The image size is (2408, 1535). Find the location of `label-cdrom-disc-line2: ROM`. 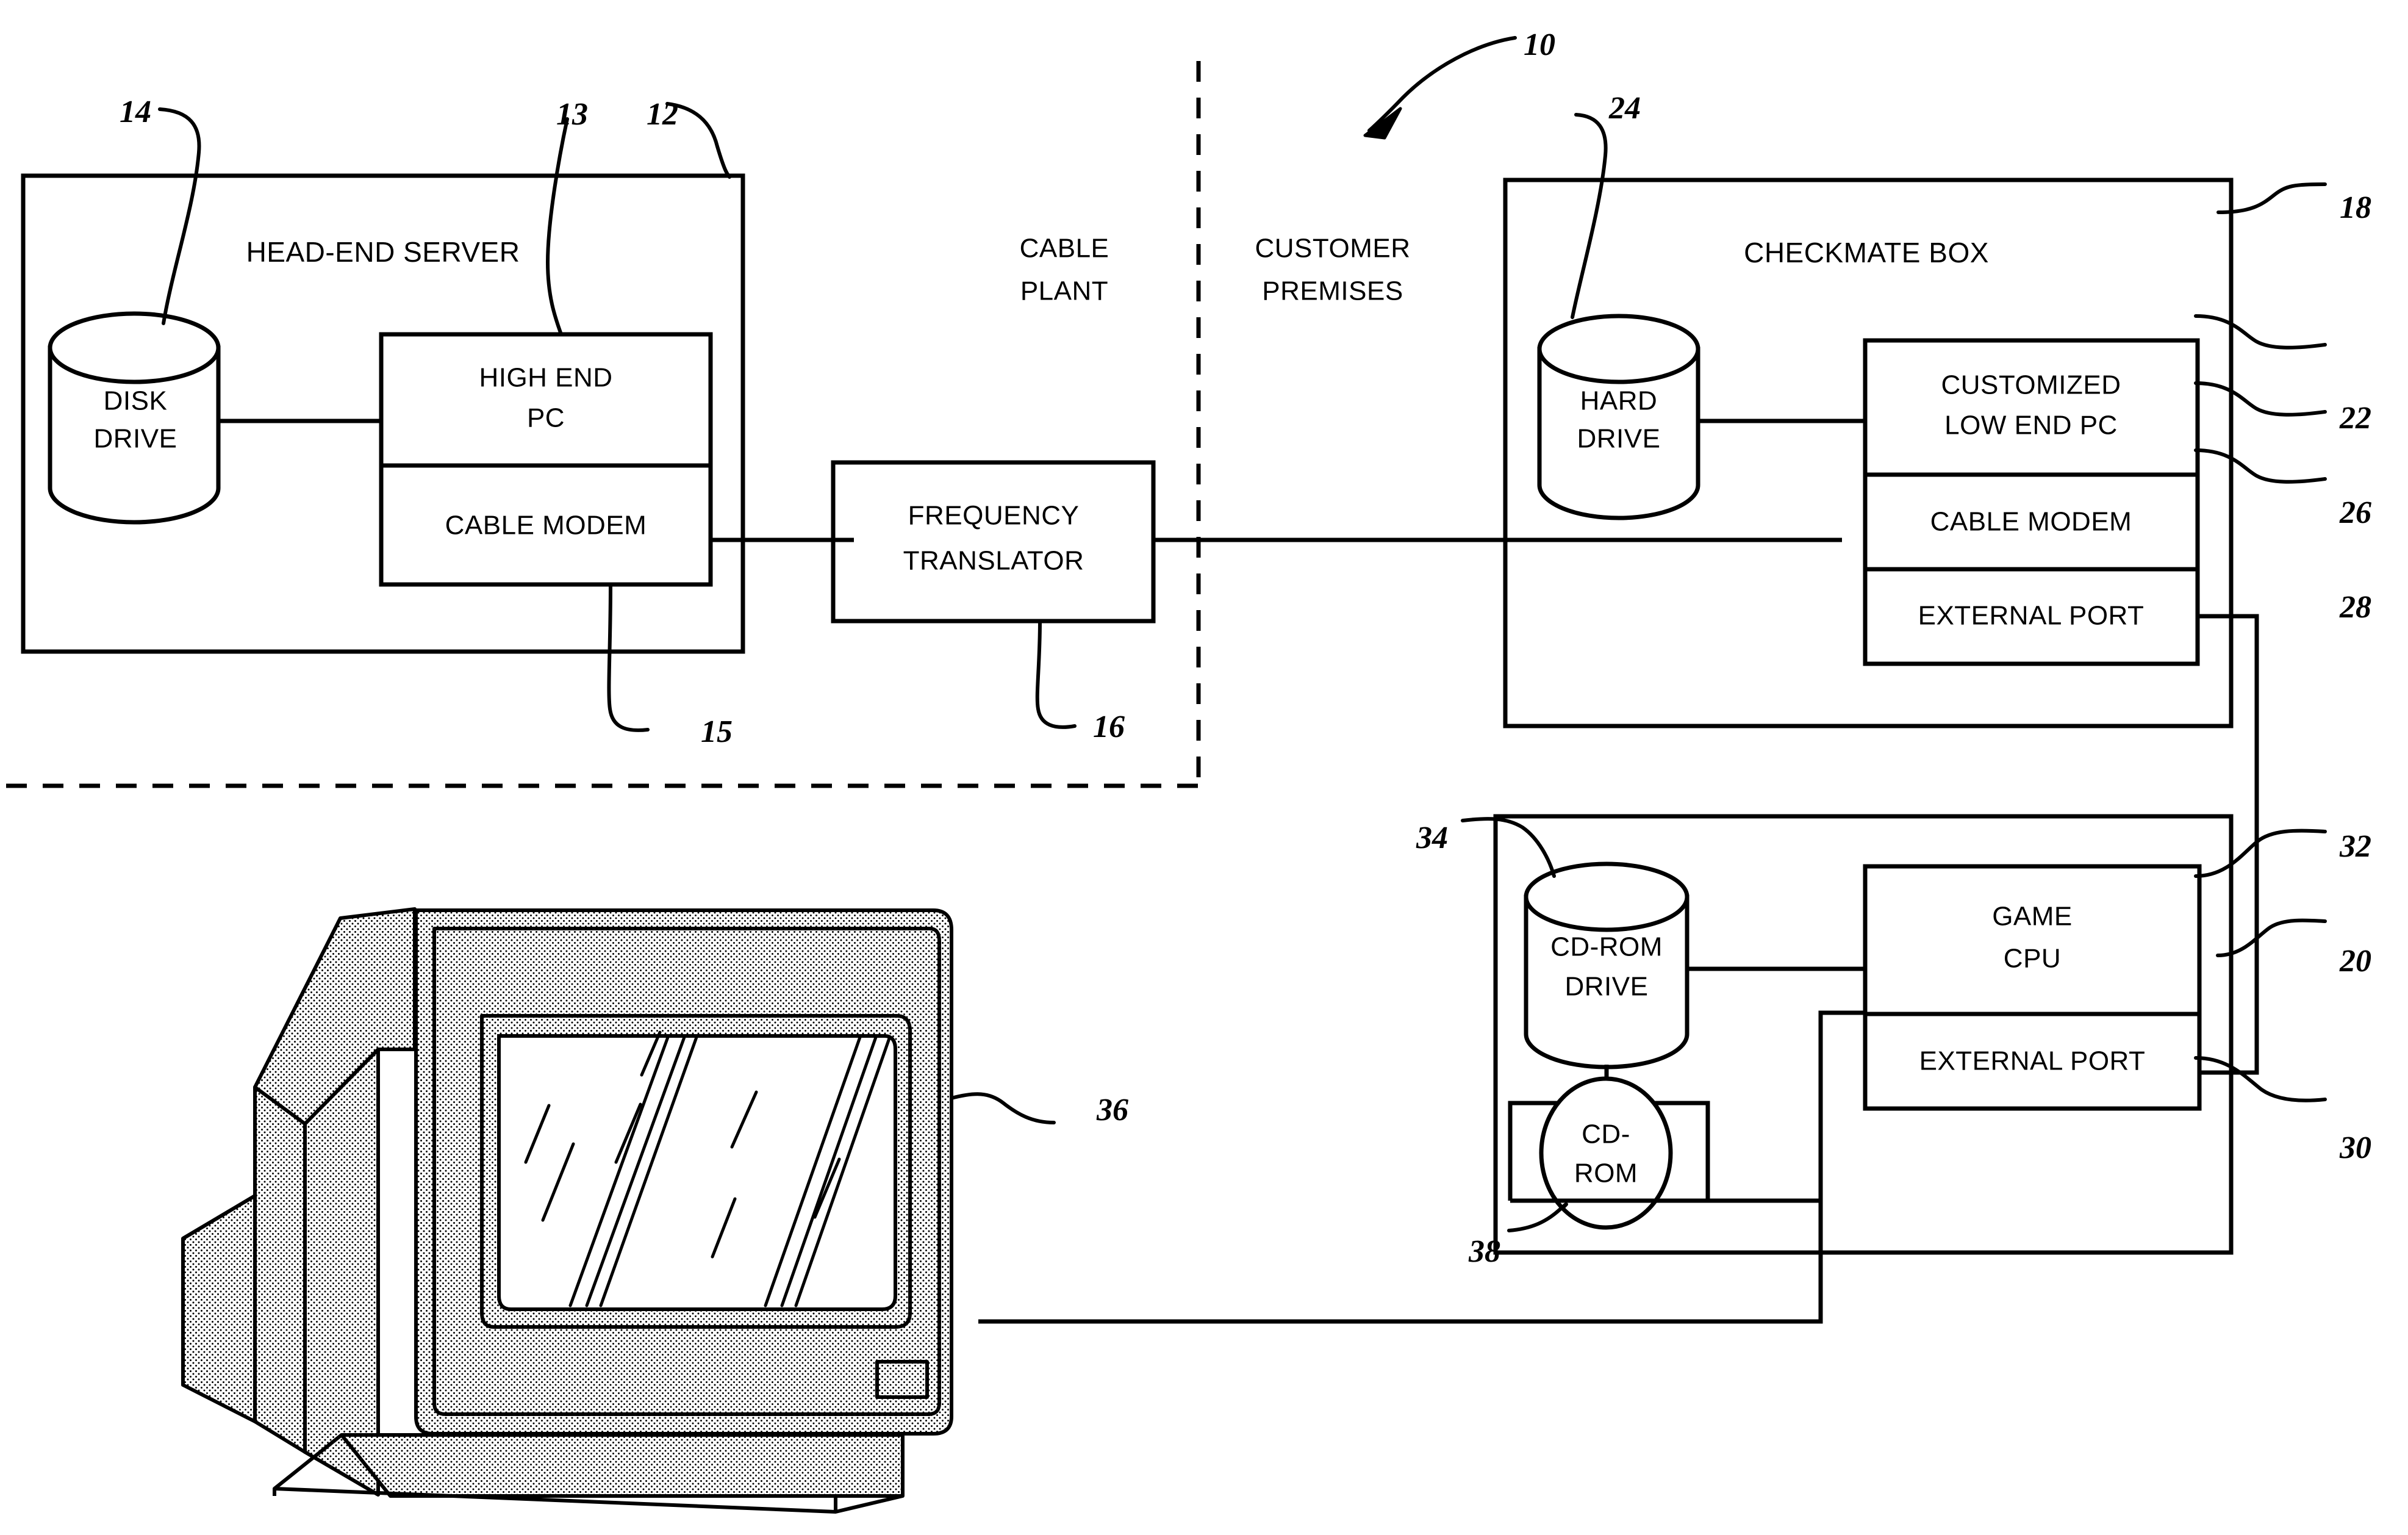

label-cdrom-disc-line2: ROM is located at coordinates (1606, 1173).